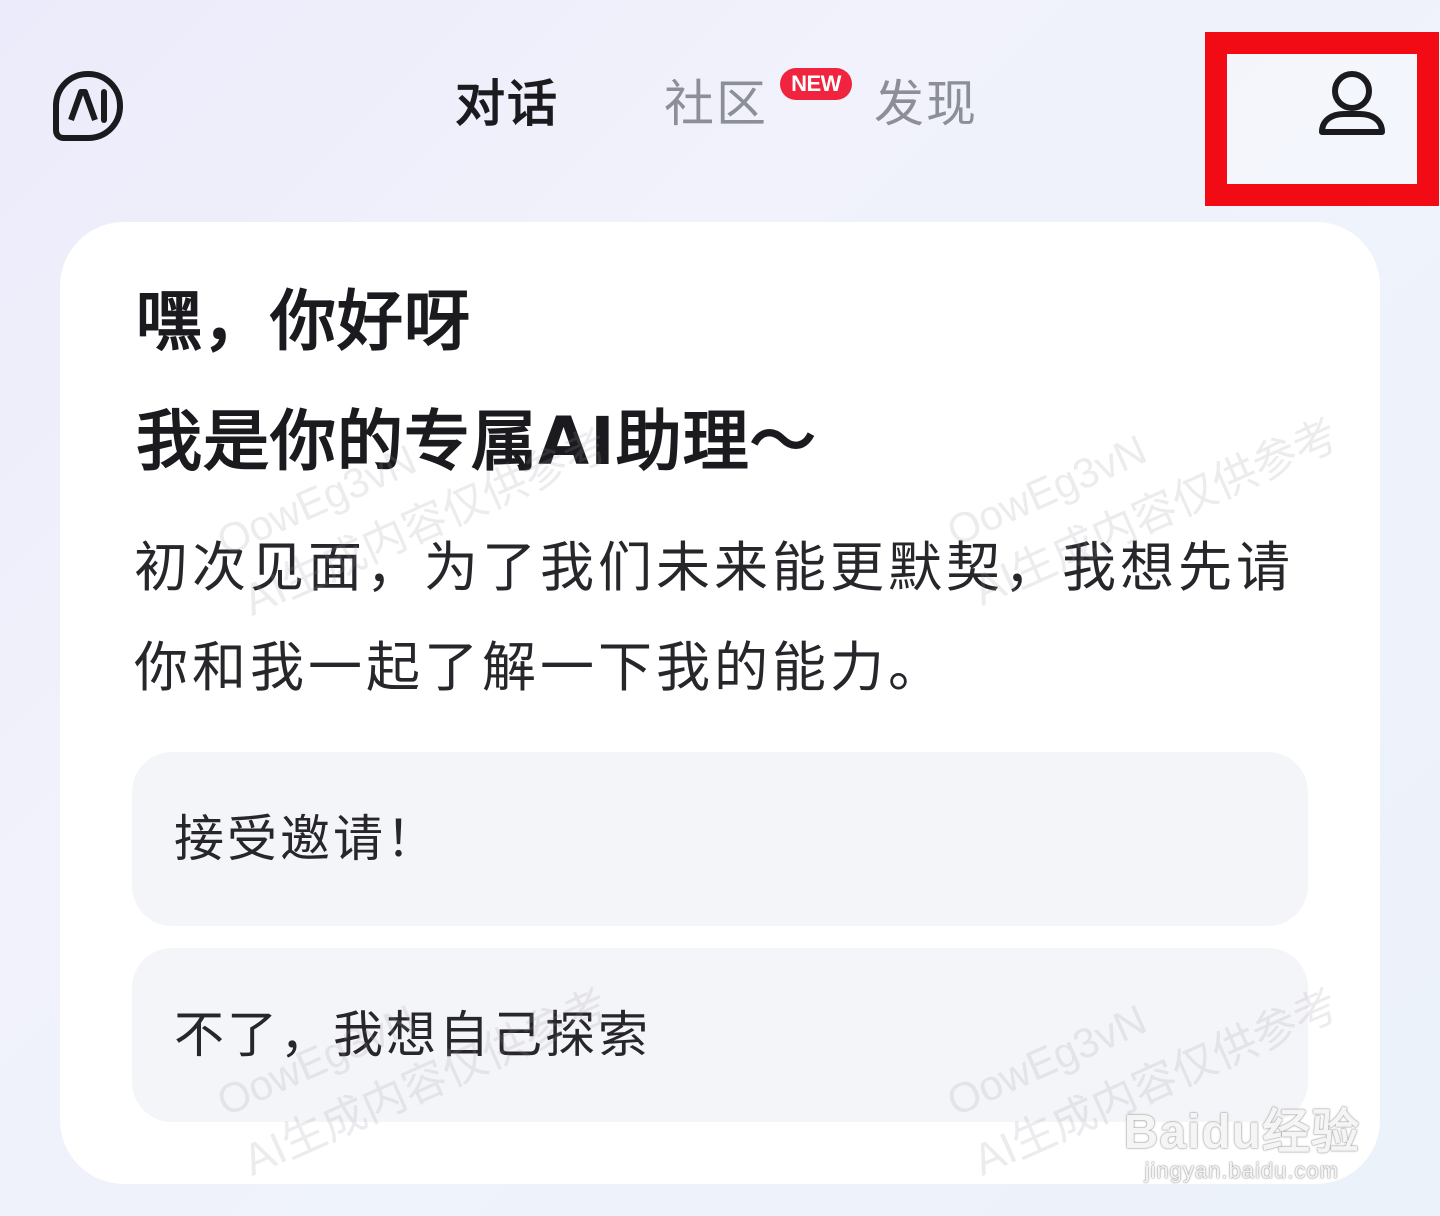  What do you see at coordinates (412, 1035) in the screenshot?
I see `explore-myself-label: 不了，我想自己探索` at bounding box center [412, 1035].